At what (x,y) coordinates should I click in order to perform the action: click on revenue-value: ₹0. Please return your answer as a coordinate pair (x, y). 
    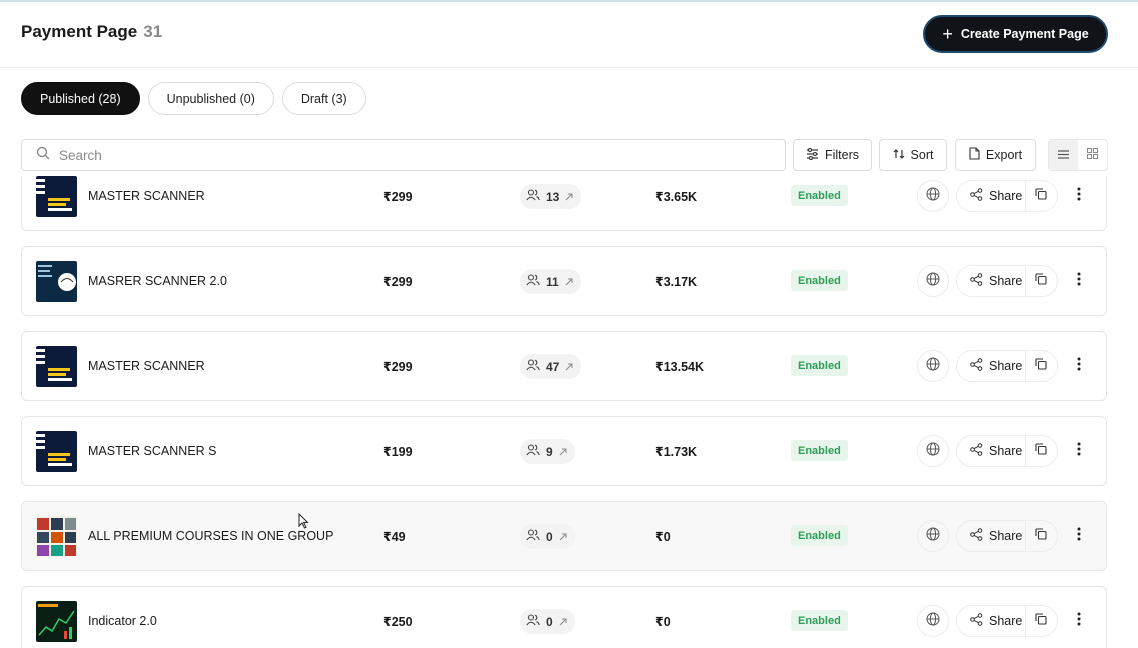
    Looking at the image, I should click on (663, 622).